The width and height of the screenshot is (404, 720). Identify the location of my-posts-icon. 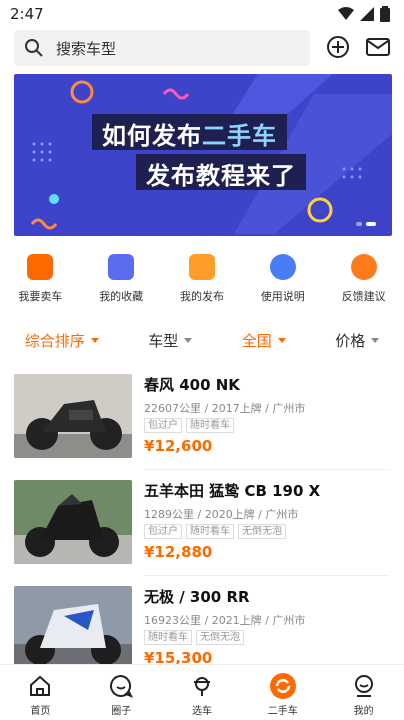
(201, 267).